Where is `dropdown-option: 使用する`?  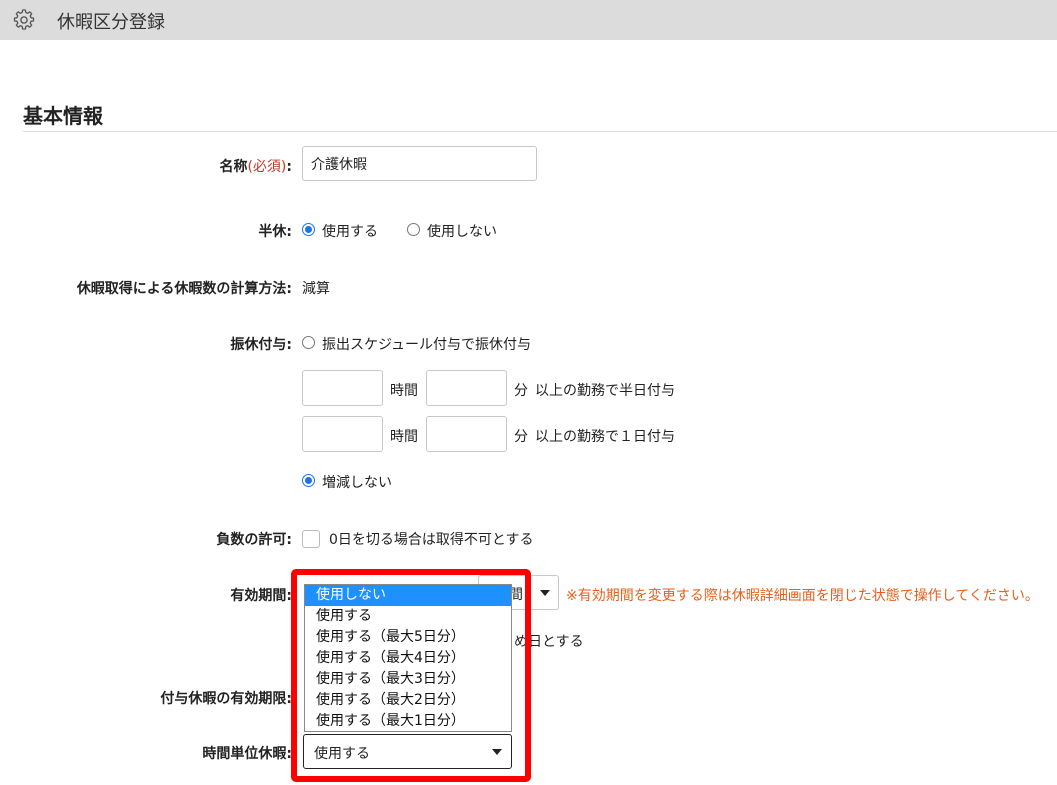 dropdown-option: 使用する is located at coordinates (408, 616).